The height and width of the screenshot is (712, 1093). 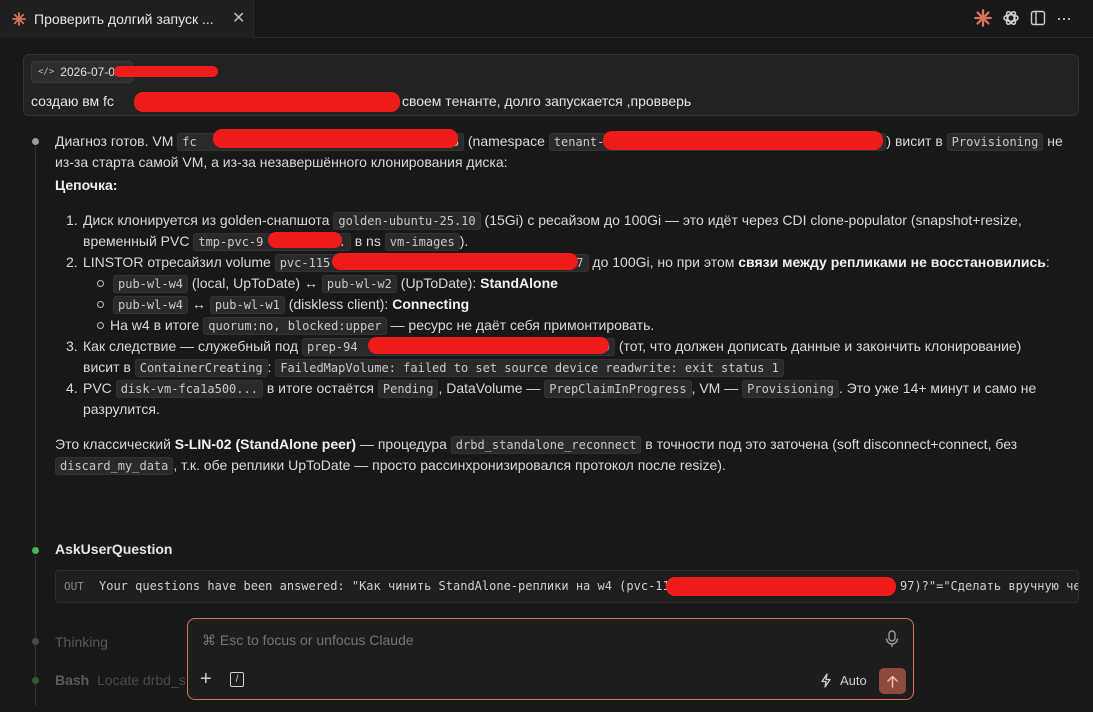 I want to click on openai-icon, so click(x=1011, y=18).